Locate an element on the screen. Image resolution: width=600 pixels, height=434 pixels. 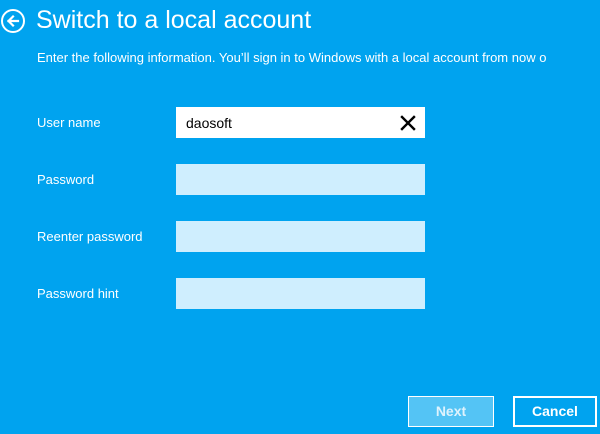
username-label: User name is located at coordinates (69, 122).